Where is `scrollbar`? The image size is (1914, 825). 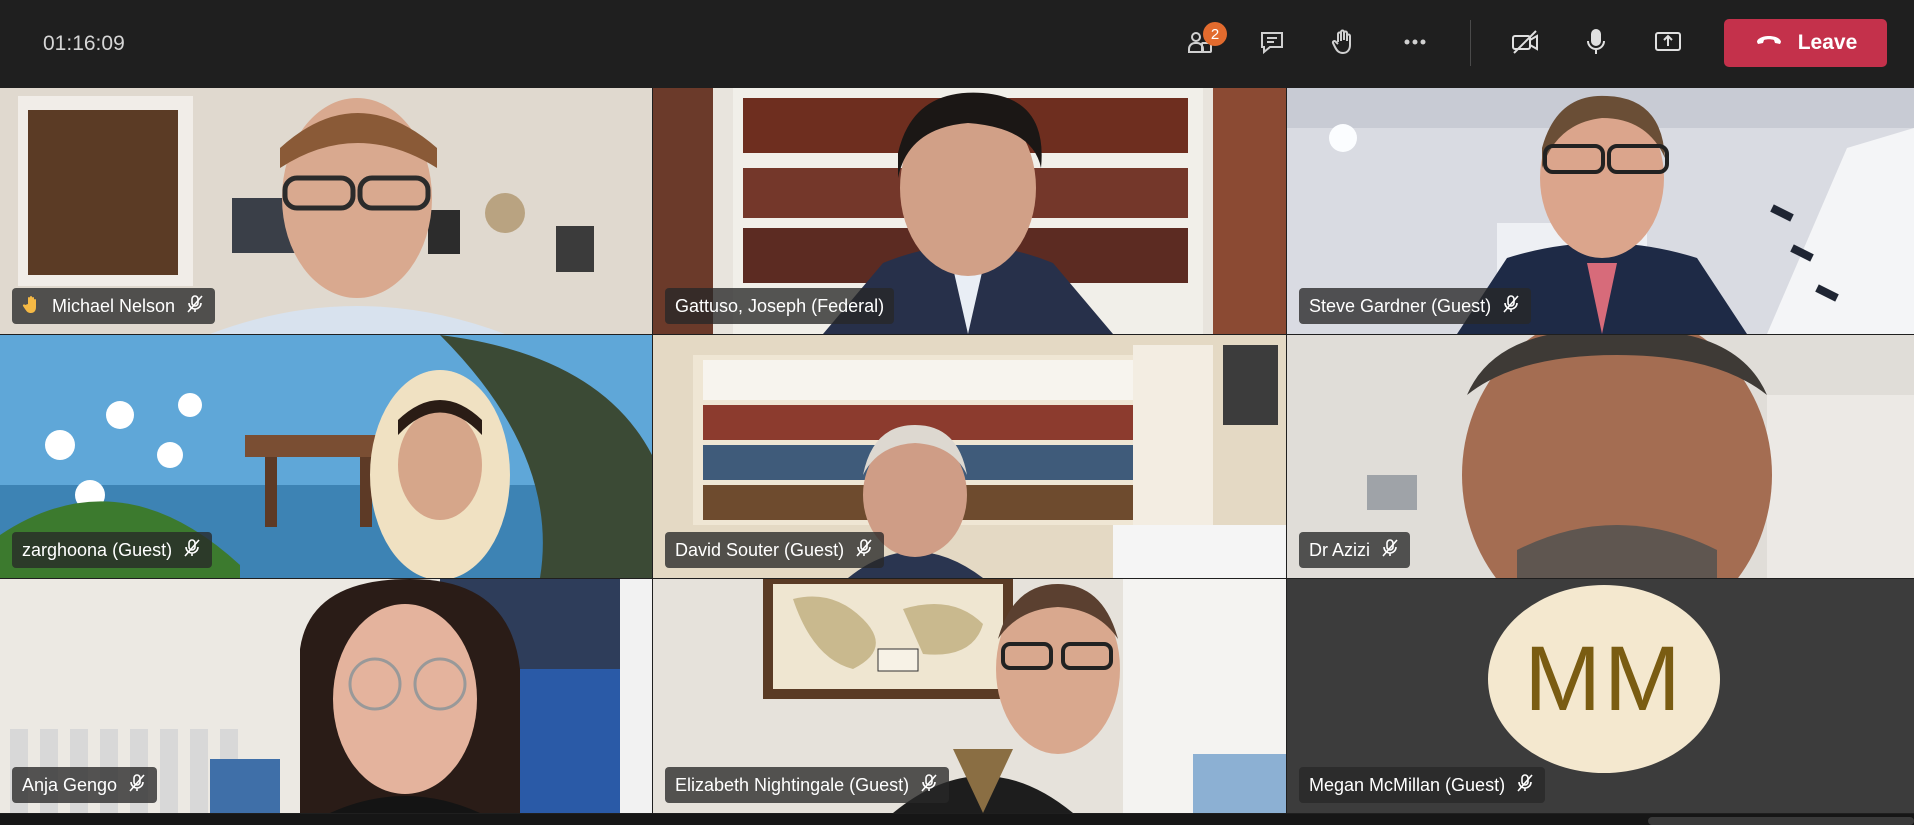
scrollbar is located at coordinates (1781, 821).